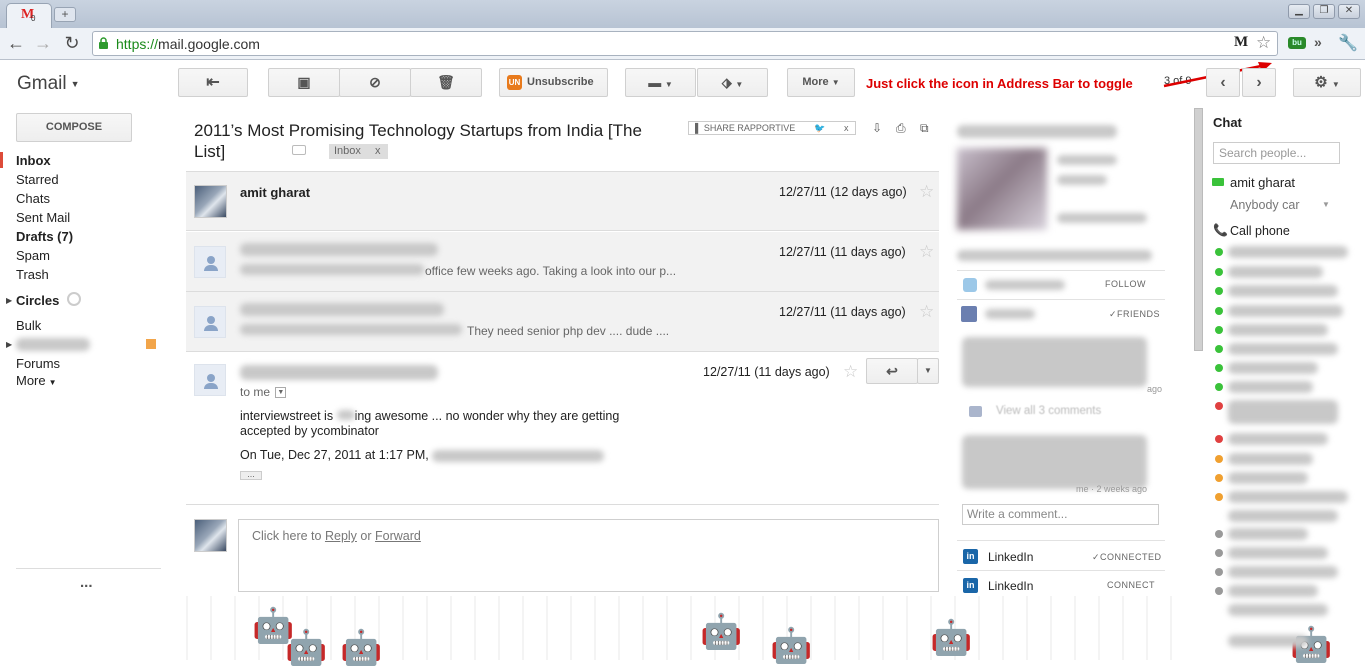 Image resolution: width=1365 pixels, height=668 pixels. What do you see at coordinates (1259, 82) in the screenshot?
I see `next-conversation-button: ›` at bounding box center [1259, 82].